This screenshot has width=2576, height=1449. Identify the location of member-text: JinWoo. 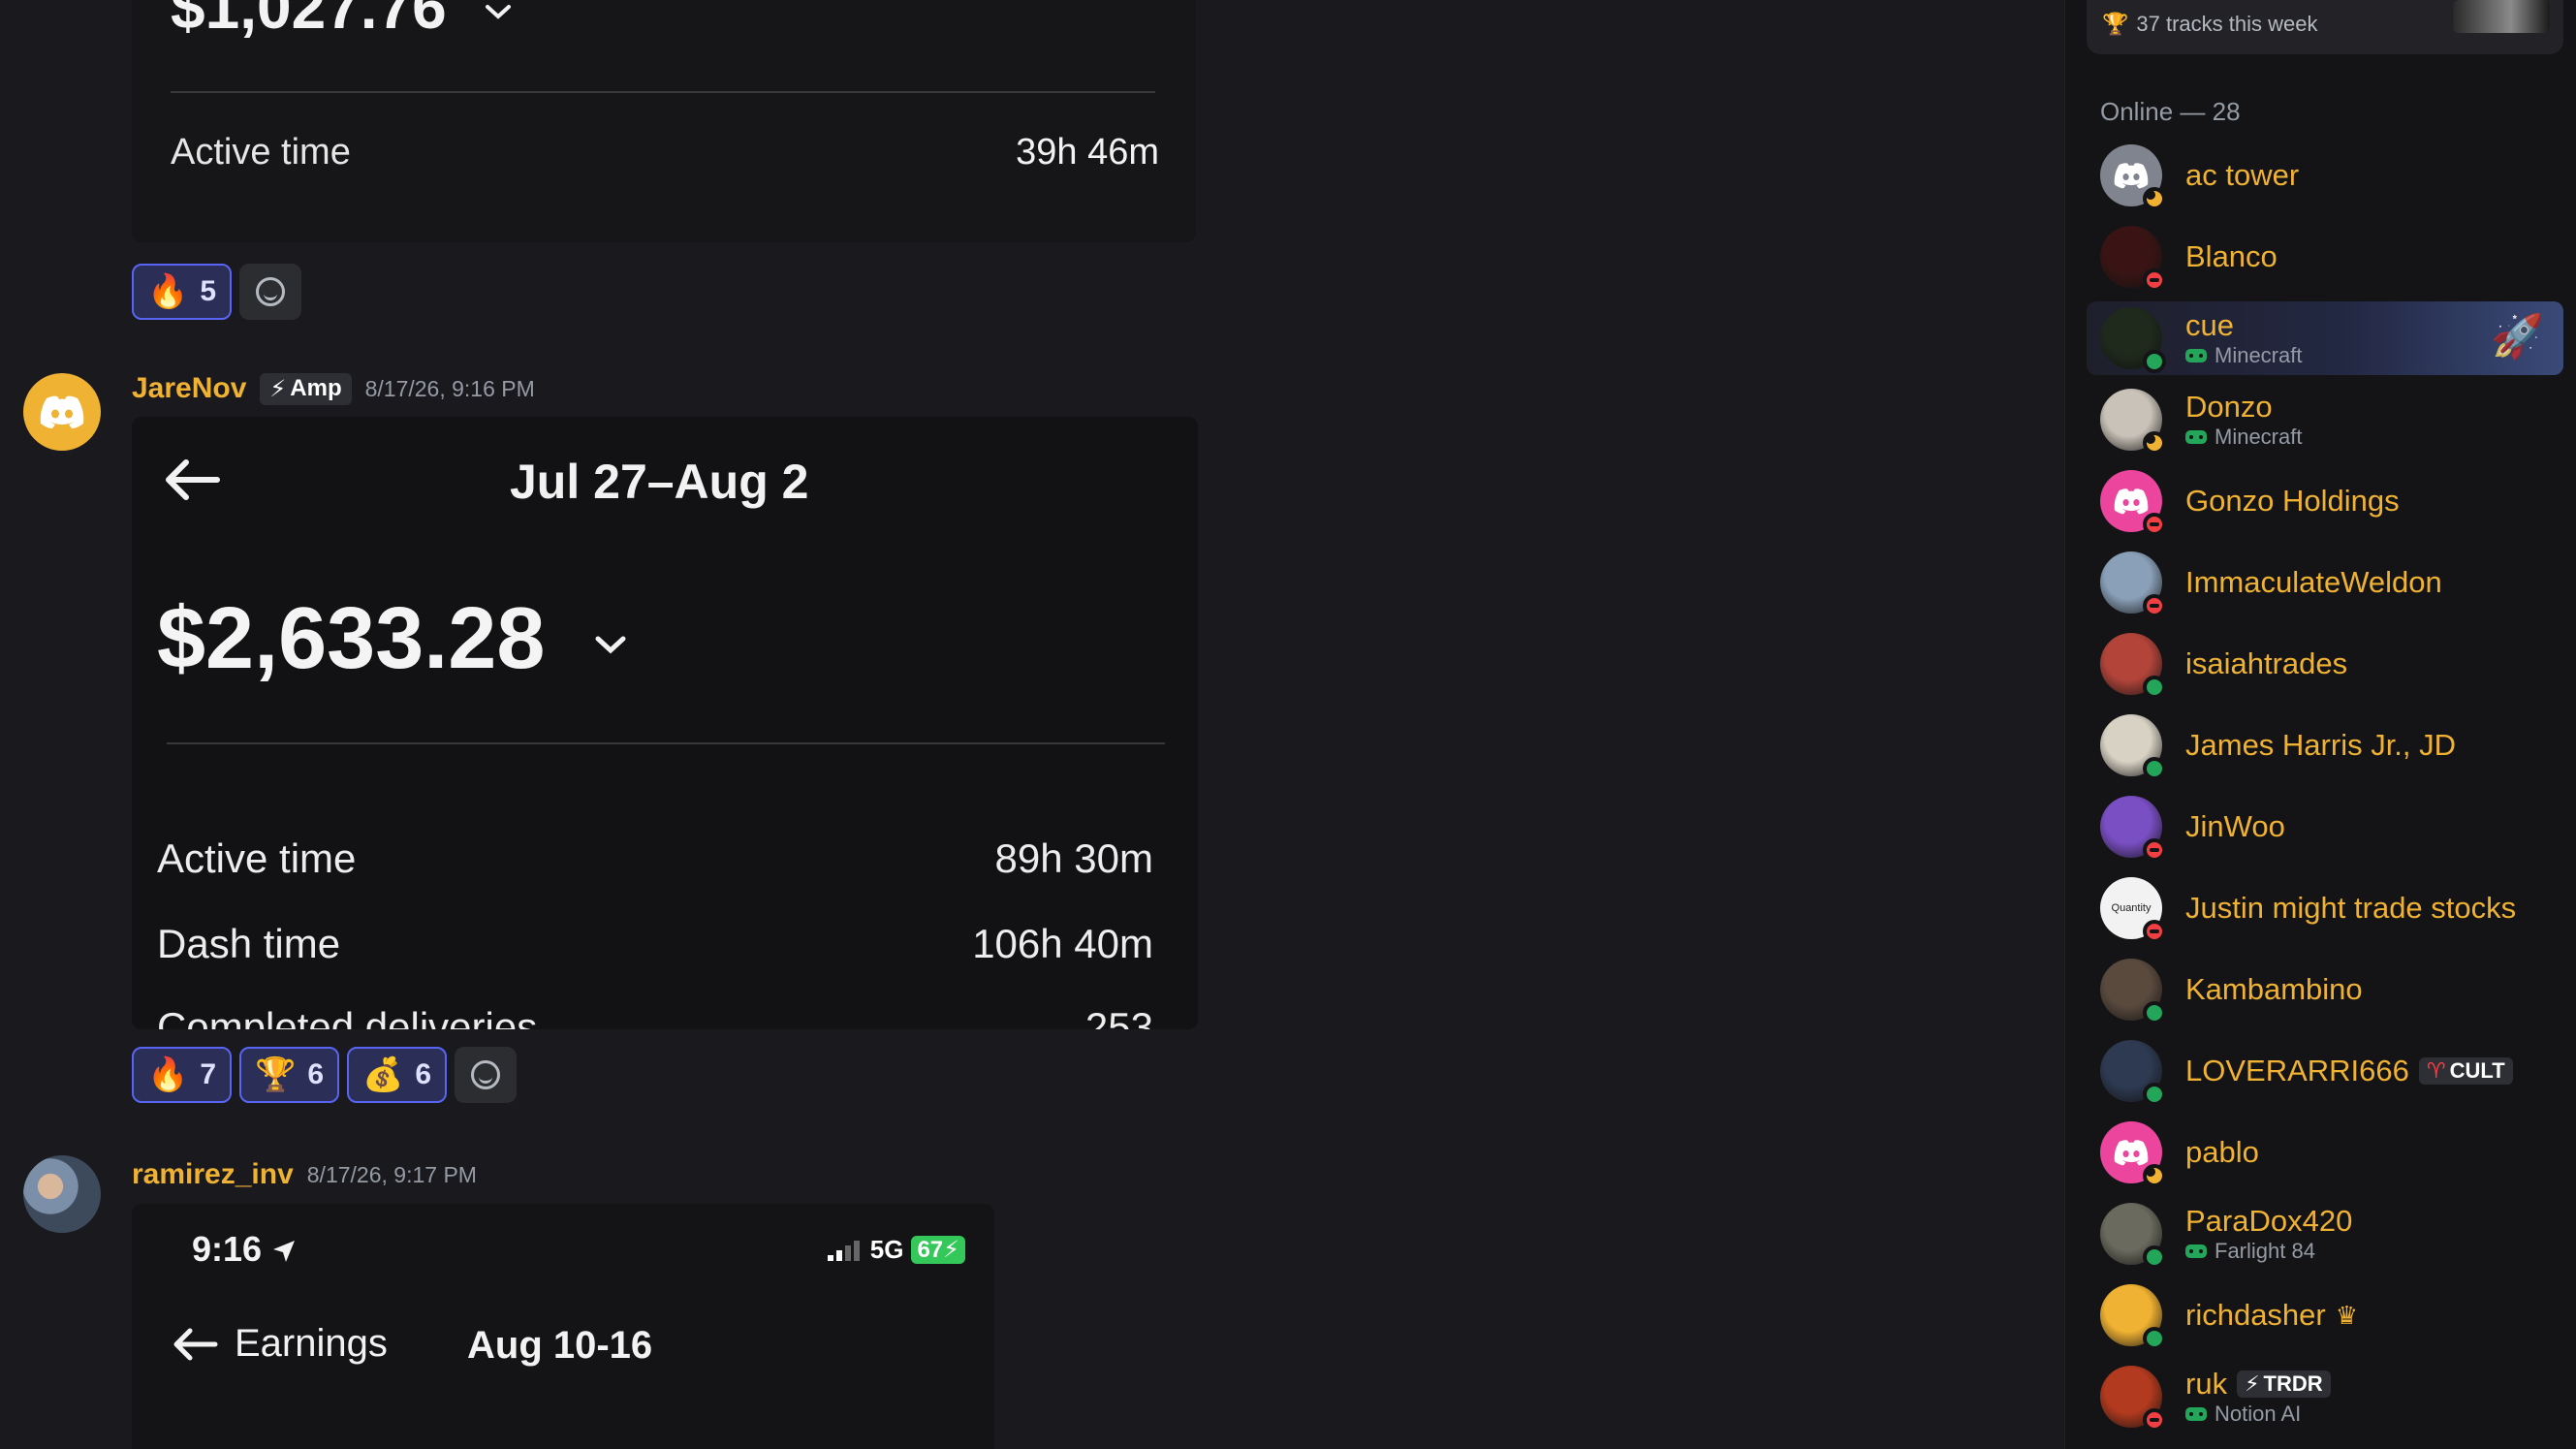
(2235, 826).